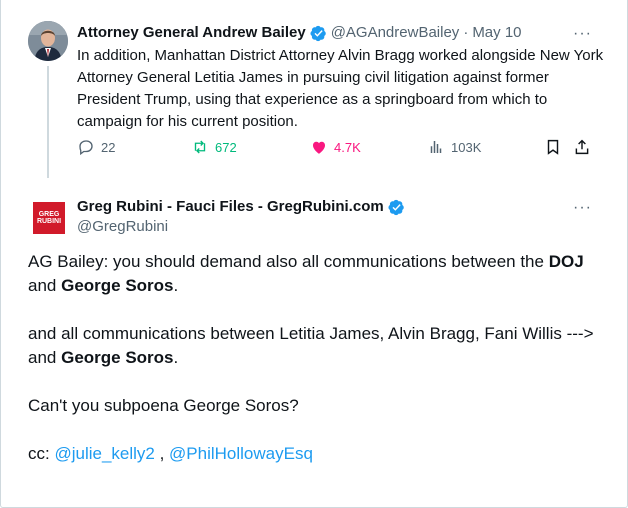  What do you see at coordinates (226, 147) in the screenshot?
I see `repost-count: 672` at bounding box center [226, 147].